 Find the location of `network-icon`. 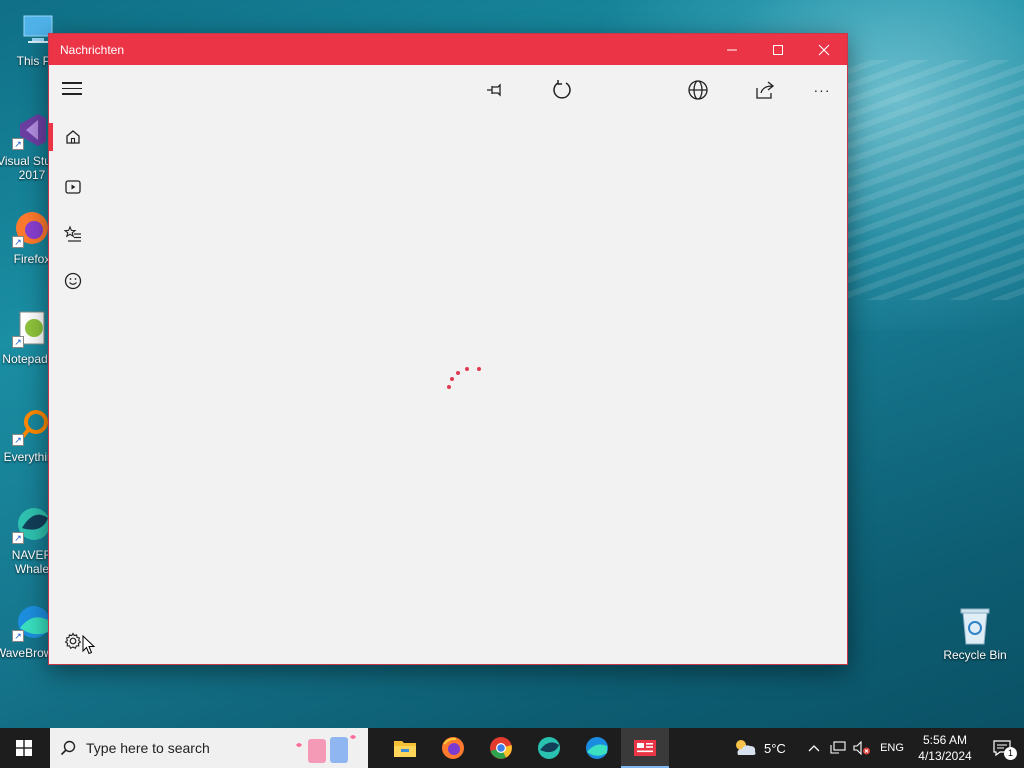

network-icon is located at coordinates (838, 747).